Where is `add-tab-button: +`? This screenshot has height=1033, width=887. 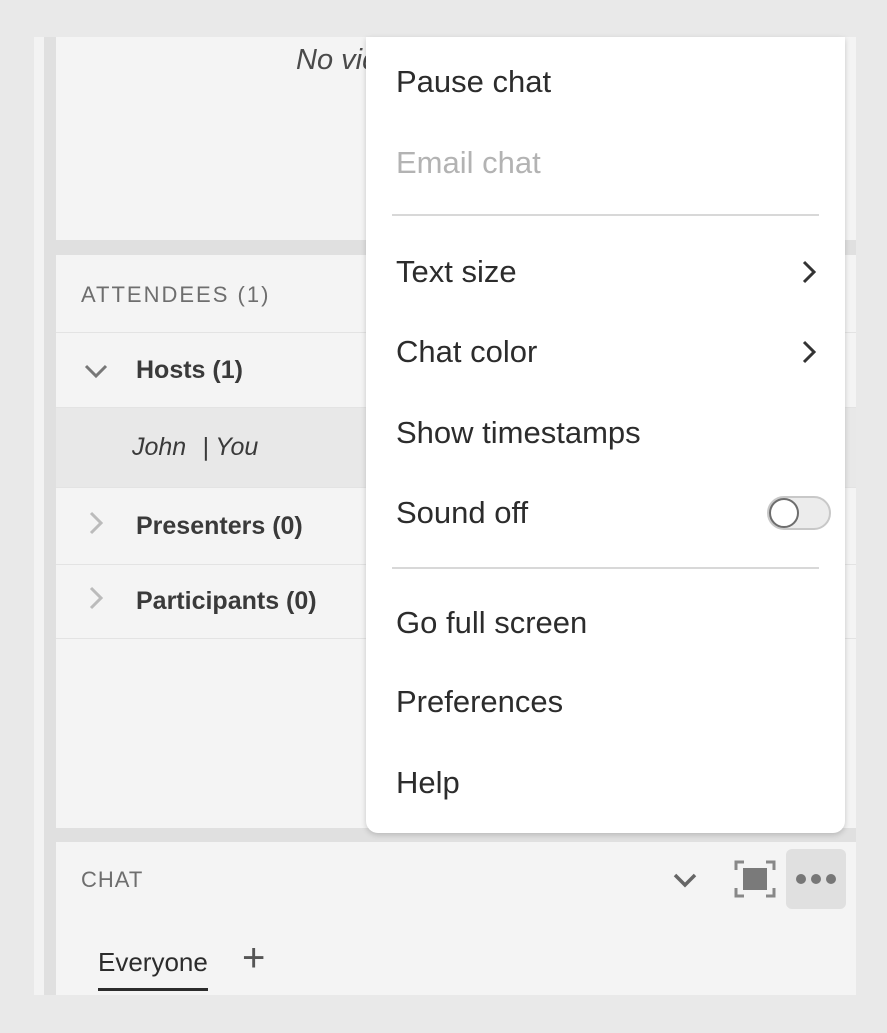
add-tab-button: + is located at coordinates (253, 958).